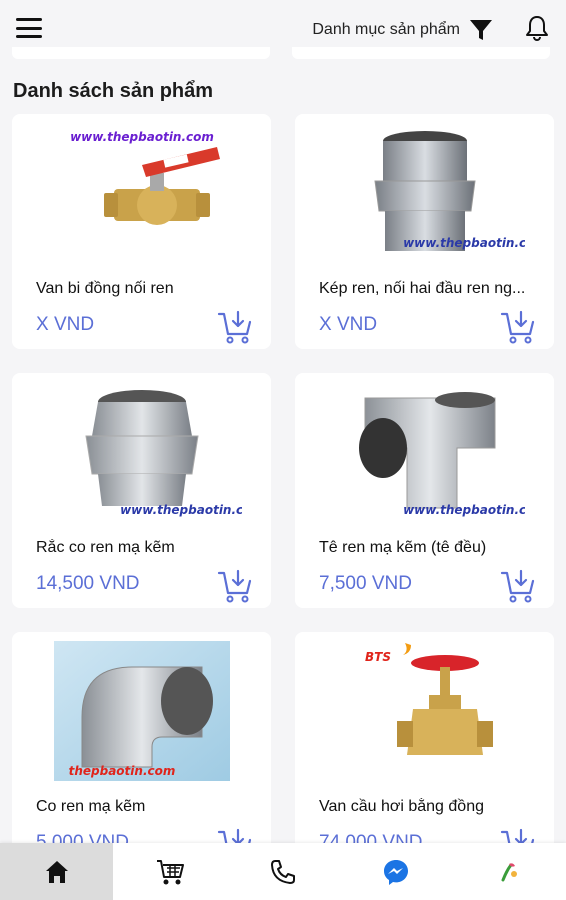 This screenshot has height=900, width=566. I want to click on category-filter: Danh mục sản phẩm, so click(403, 30).